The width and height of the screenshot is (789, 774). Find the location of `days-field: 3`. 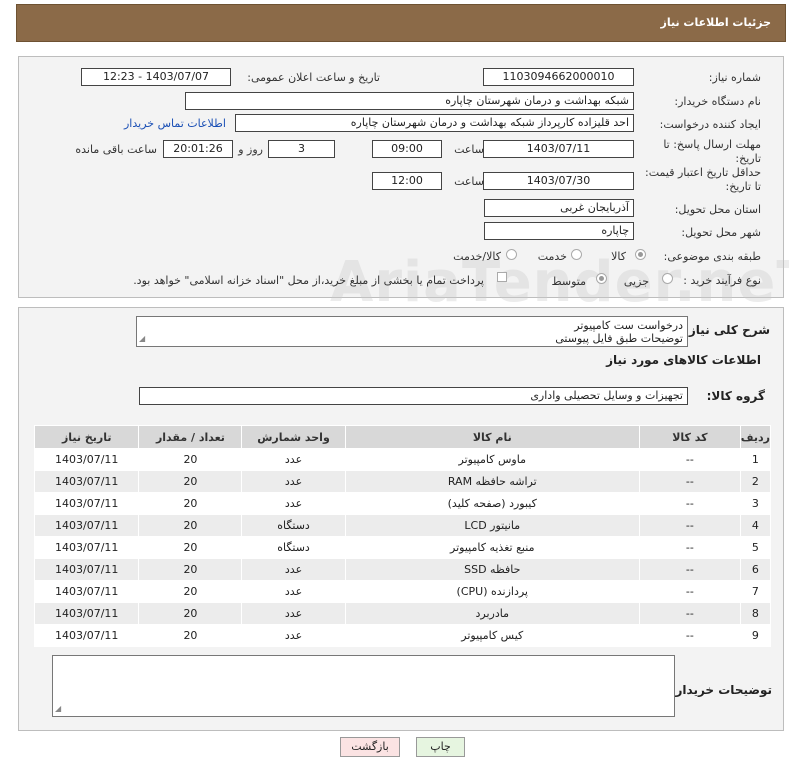

days-field: 3 is located at coordinates (301, 149).